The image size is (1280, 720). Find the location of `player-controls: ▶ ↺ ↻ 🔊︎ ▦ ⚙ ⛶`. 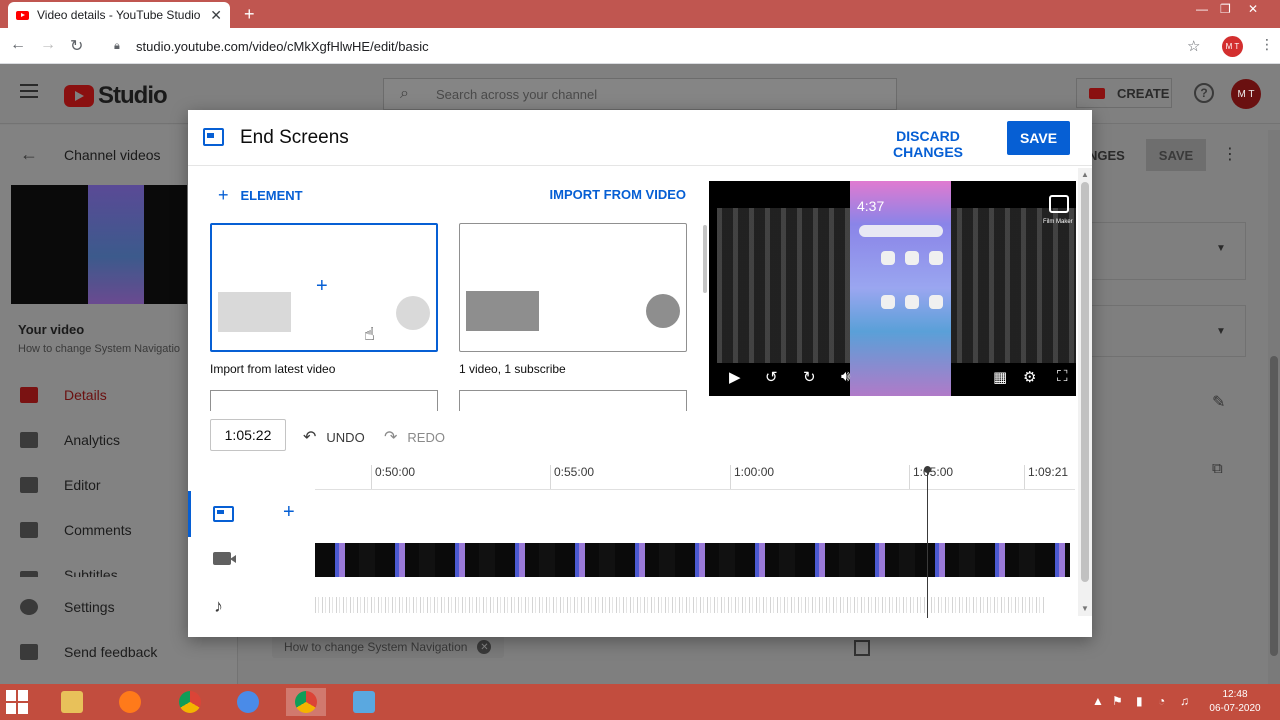

player-controls: ▶ ↺ ↻ 🔊︎ ▦ ⚙ ⛶ is located at coordinates (892, 380).